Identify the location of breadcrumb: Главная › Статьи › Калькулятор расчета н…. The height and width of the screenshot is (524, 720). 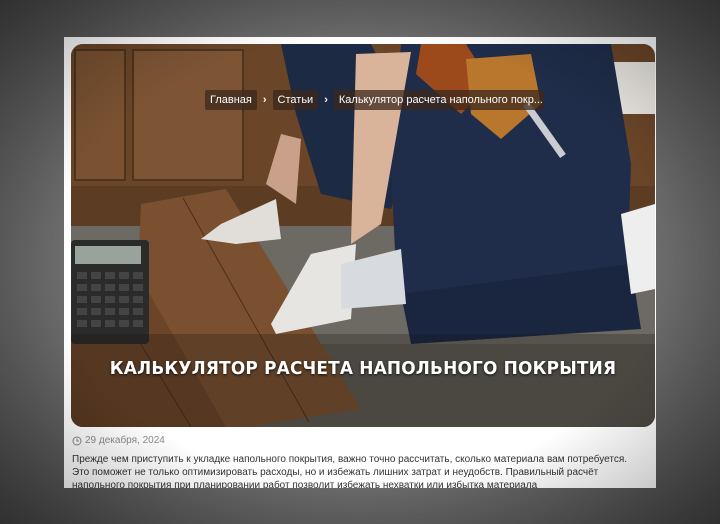
(374, 100).